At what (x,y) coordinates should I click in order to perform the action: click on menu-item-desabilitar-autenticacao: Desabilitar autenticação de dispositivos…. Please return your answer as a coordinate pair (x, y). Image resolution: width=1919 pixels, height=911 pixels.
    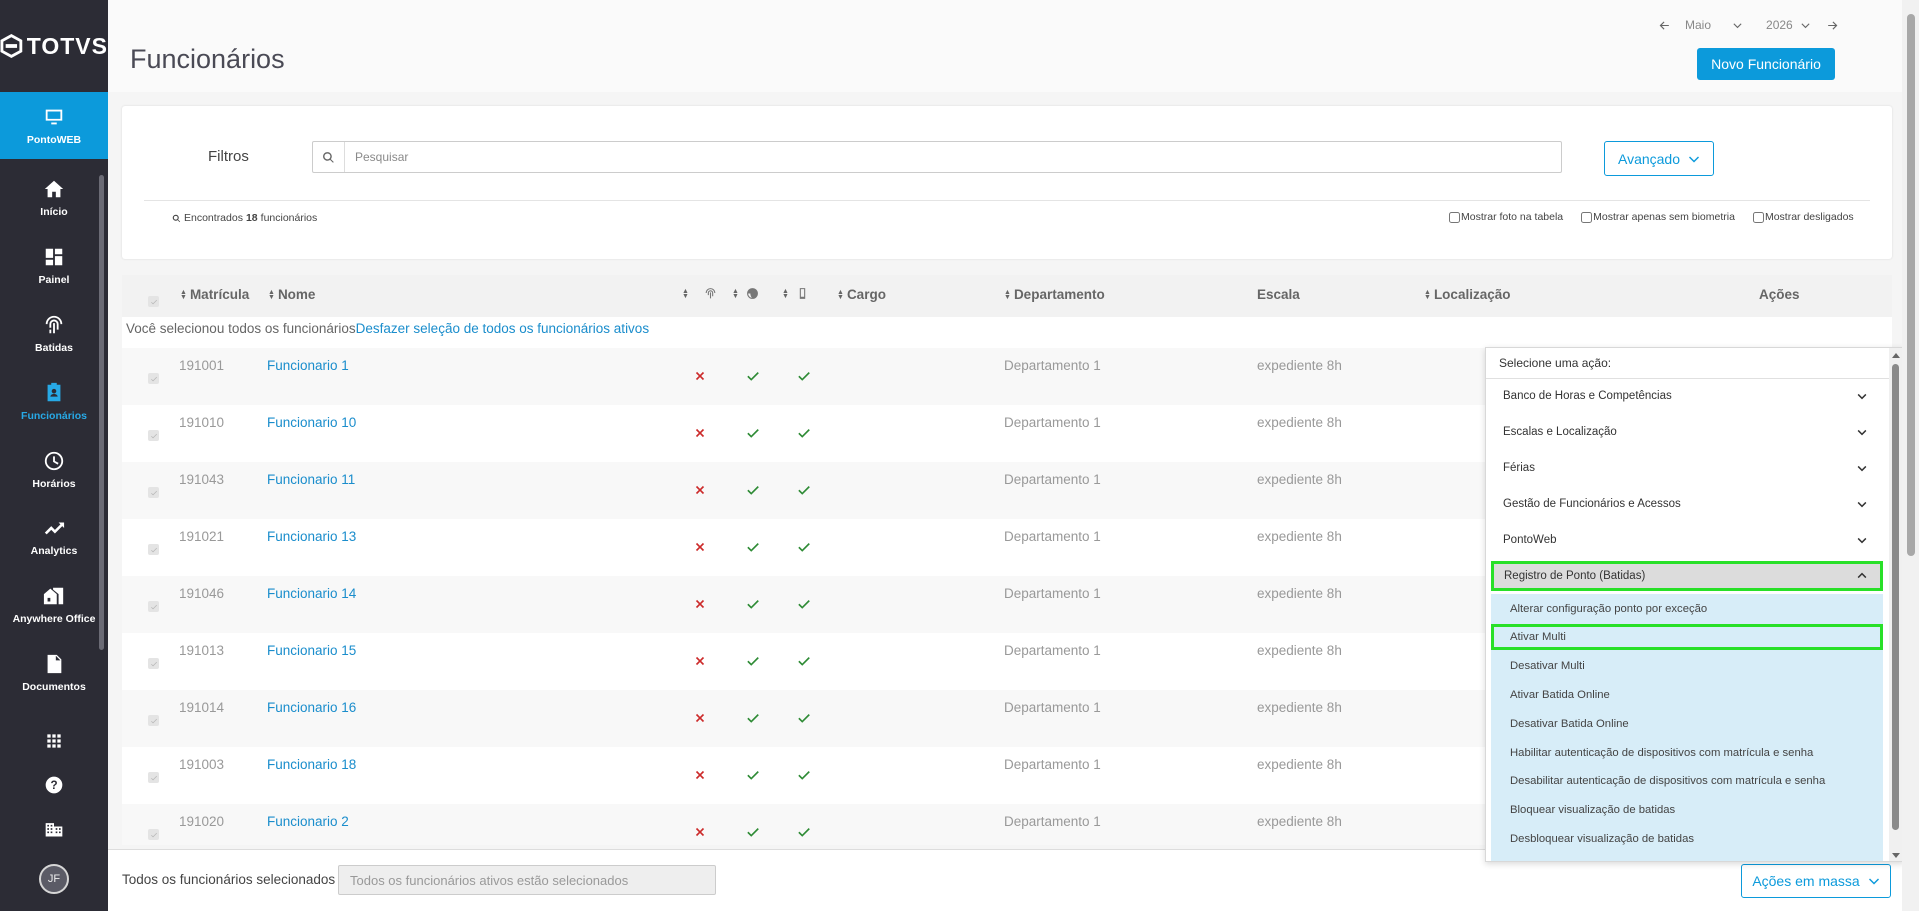
    Looking at the image, I should click on (1687, 781).